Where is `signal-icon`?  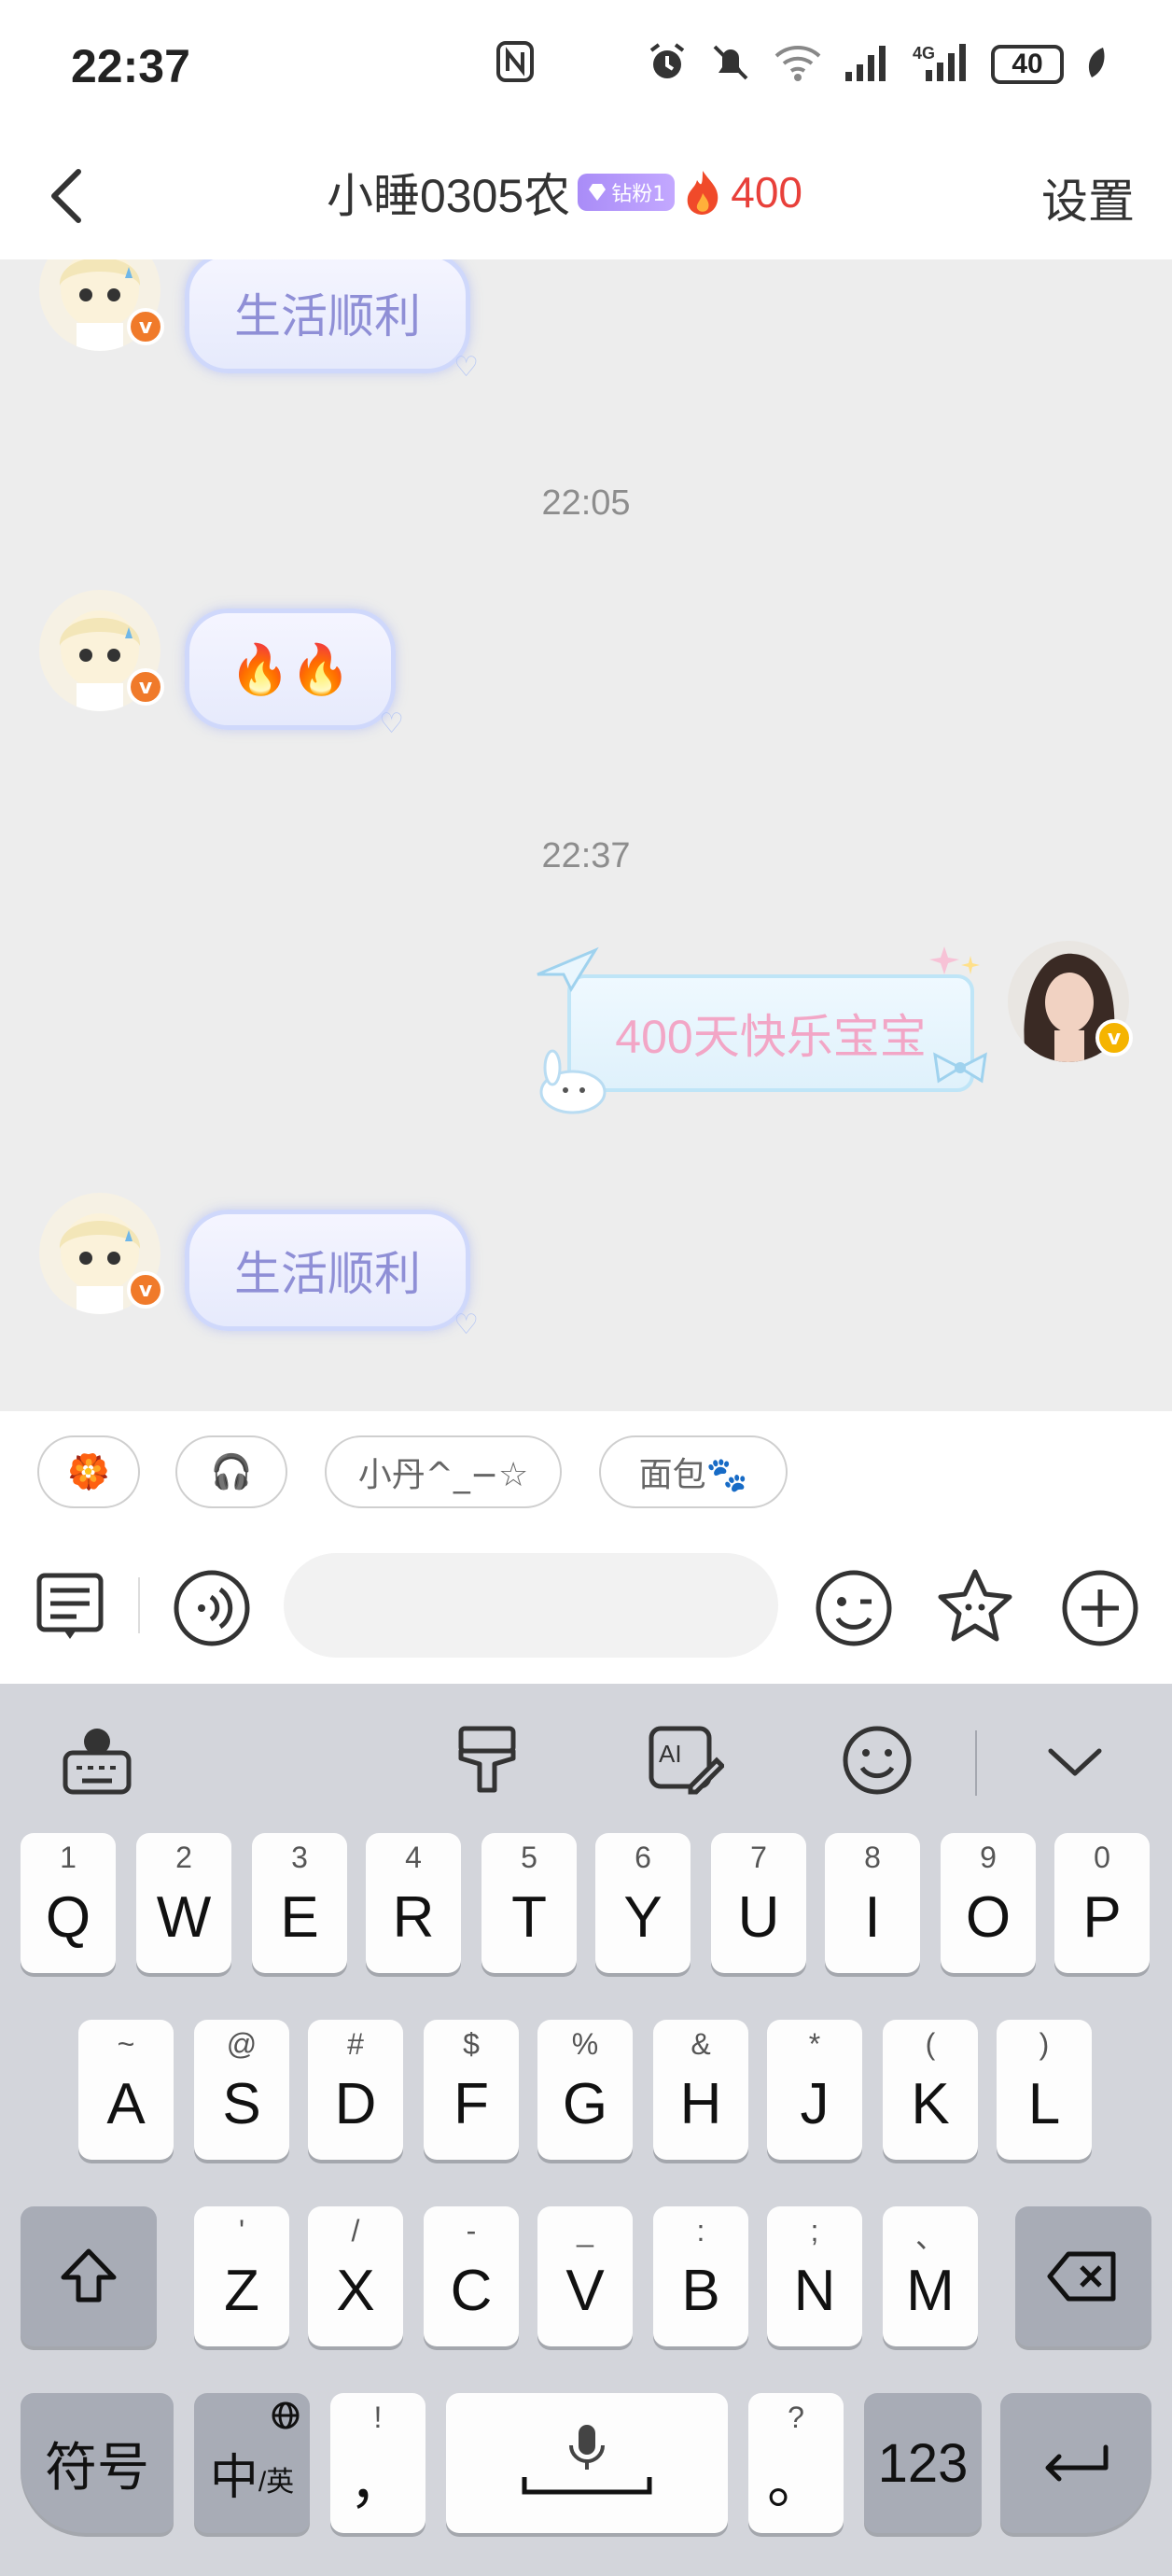 signal-icon is located at coordinates (868, 64).